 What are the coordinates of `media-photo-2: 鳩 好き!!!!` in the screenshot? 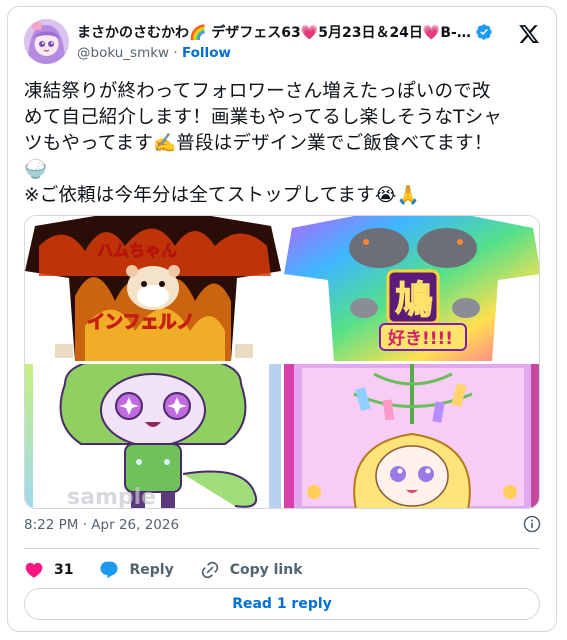 It's located at (411, 288).